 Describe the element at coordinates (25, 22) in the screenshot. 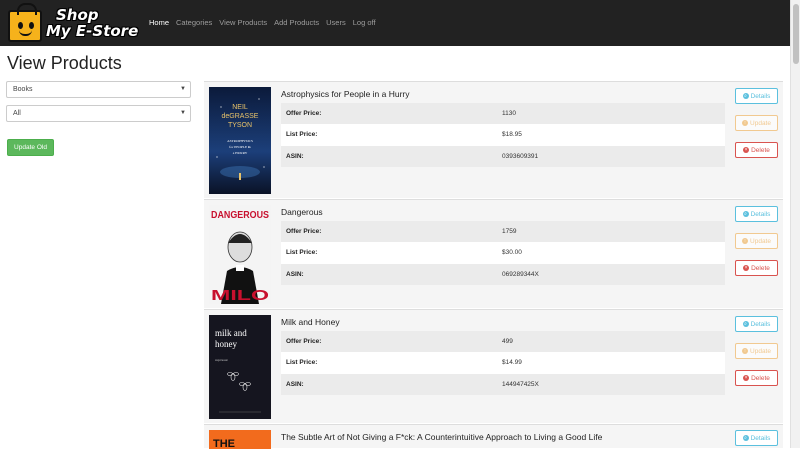

I see `shopping-bag-icon` at that location.